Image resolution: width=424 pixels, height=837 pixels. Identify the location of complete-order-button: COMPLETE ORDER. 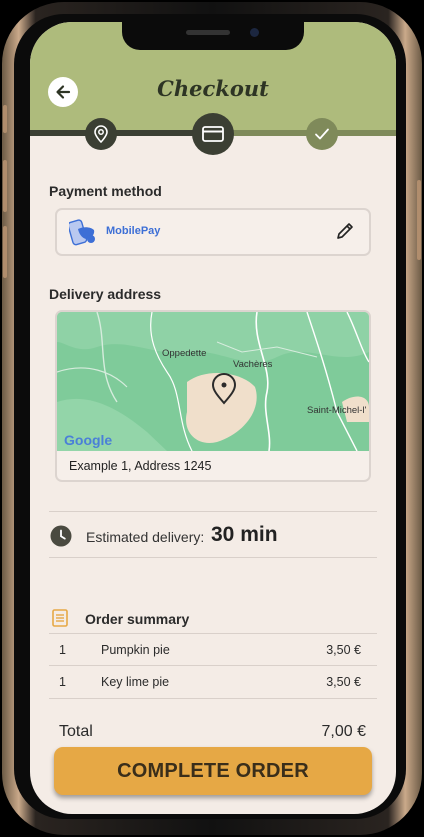
(213, 771).